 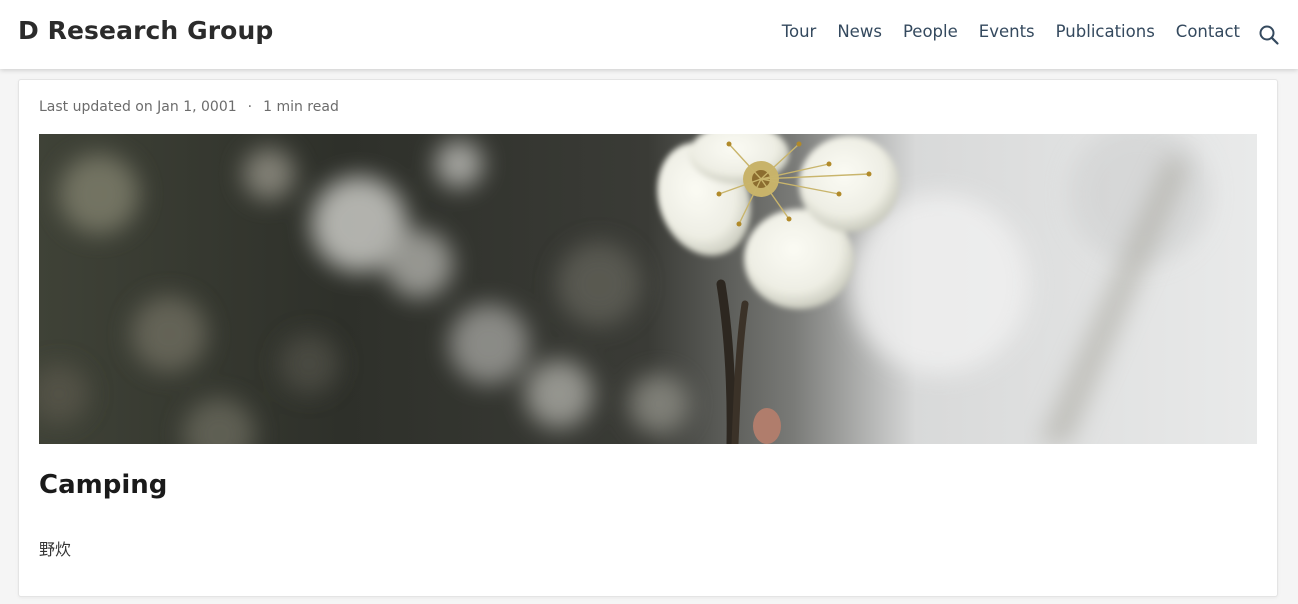 I want to click on nav-link-people: People, so click(x=930, y=31).